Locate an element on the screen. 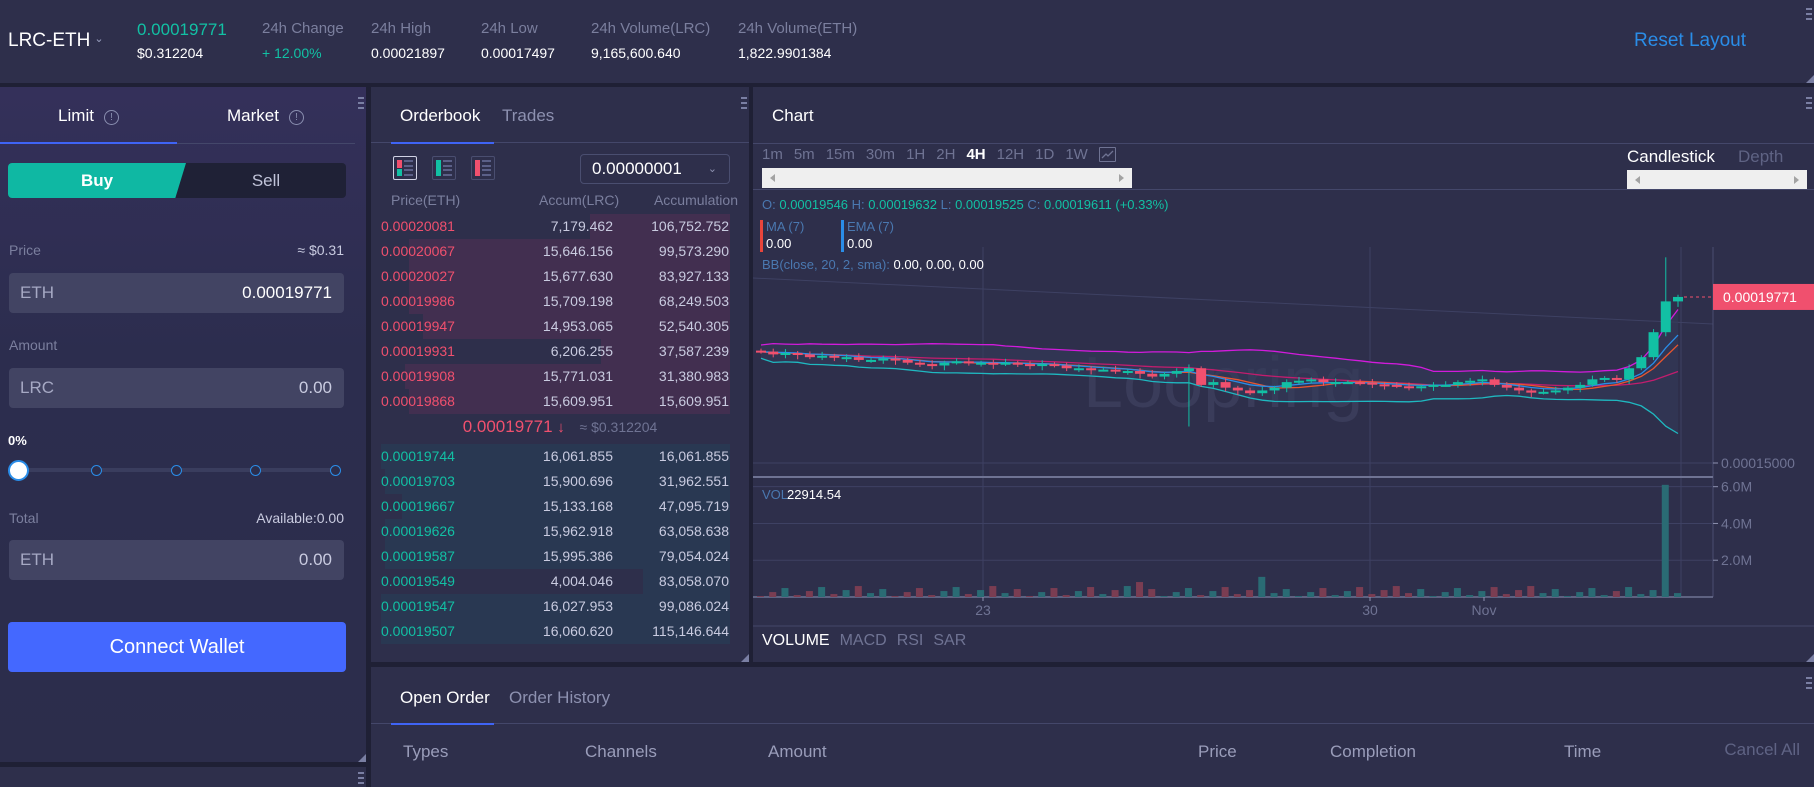 The width and height of the screenshot is (1814, 787). timeframe-5m: 5m is located at coordinates (804, 154).